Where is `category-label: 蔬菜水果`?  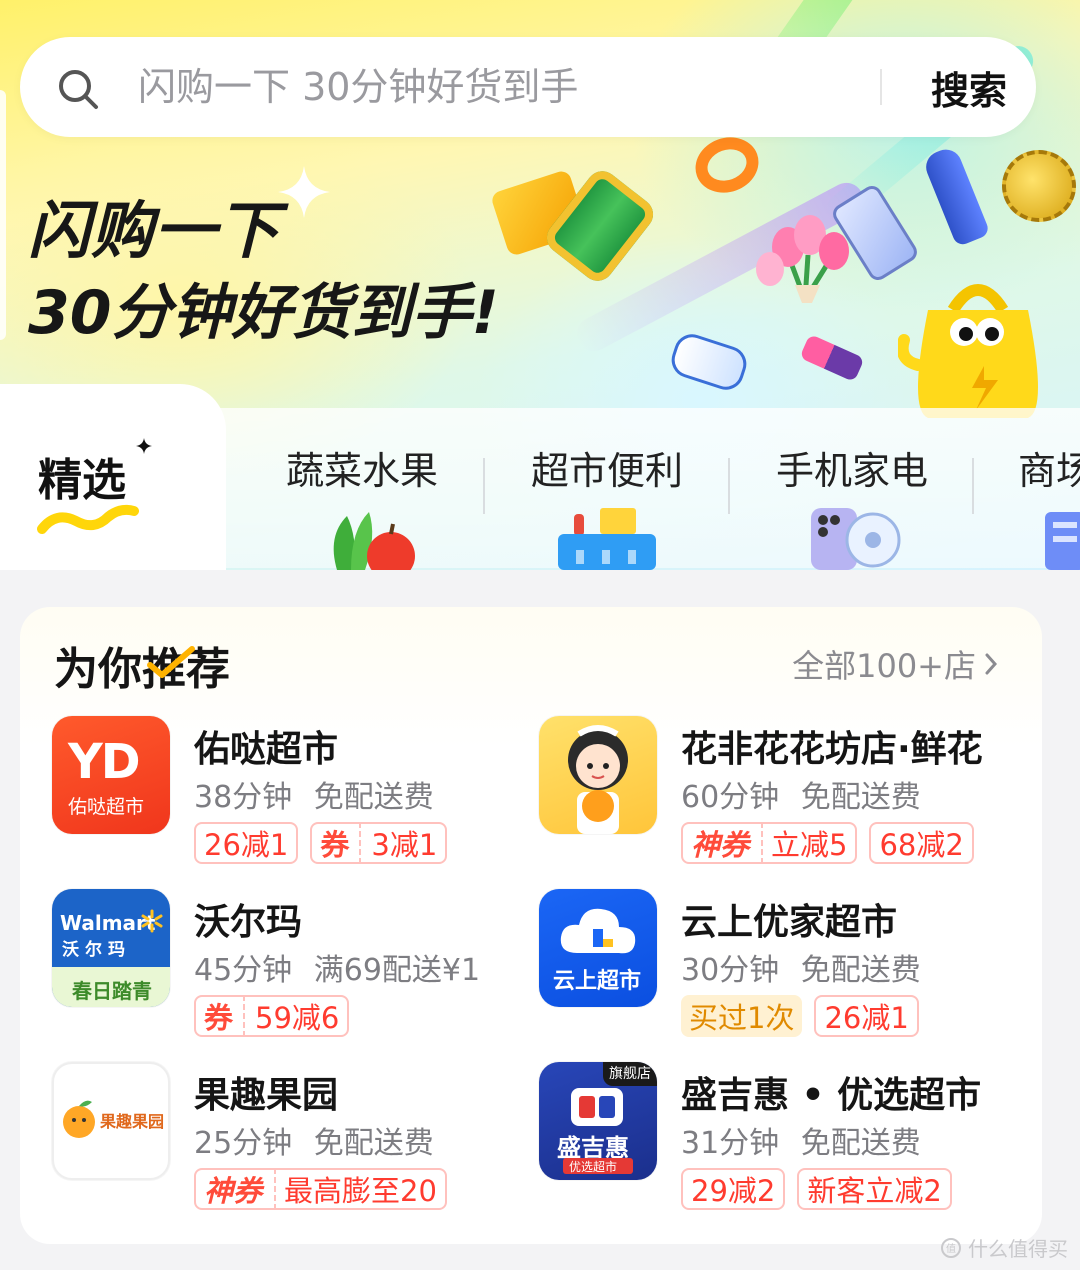 category-label: 蔬菜水果 is located at coordinates (361, 471).